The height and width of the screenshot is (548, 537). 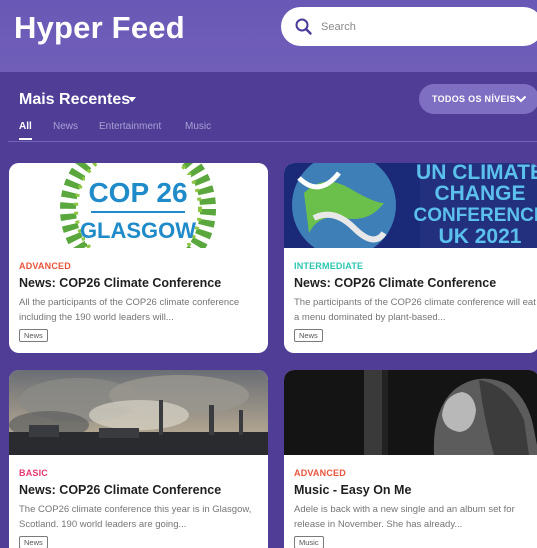 What do you see at coordinates (137, 192) in the screenshot?
I see `cop26-logo-text: COP 26` at bounding box center [137, 192].